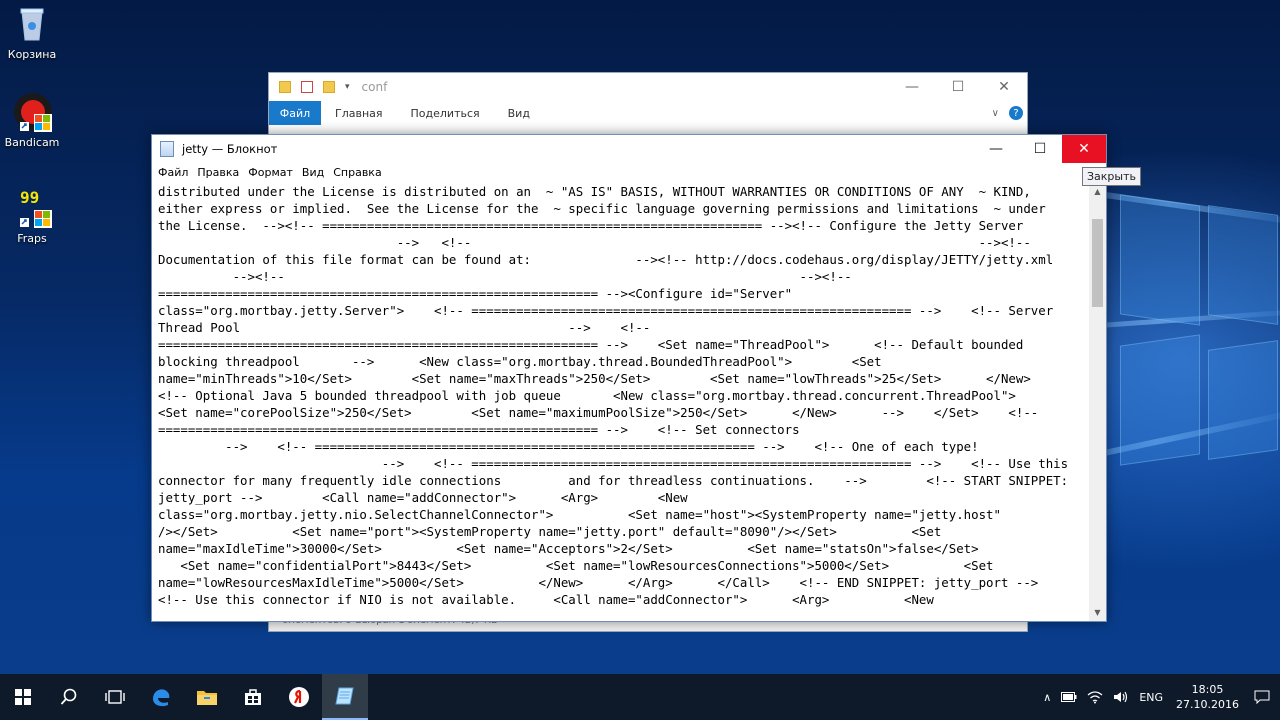 The width and height of the screenshot is (1280, 720). I want to click on menu-format: Формат, so click(270, 172).